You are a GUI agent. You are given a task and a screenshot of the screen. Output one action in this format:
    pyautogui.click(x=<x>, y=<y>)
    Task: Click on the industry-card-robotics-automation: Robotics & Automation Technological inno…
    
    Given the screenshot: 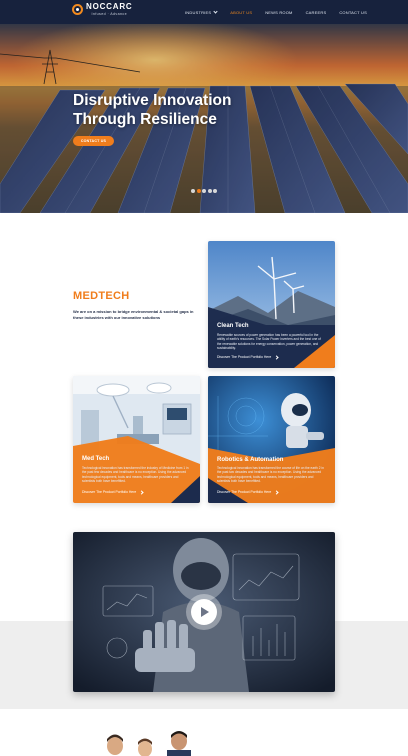 What is the action you would take?
    pyautogui.click(x=271, y=439)
    